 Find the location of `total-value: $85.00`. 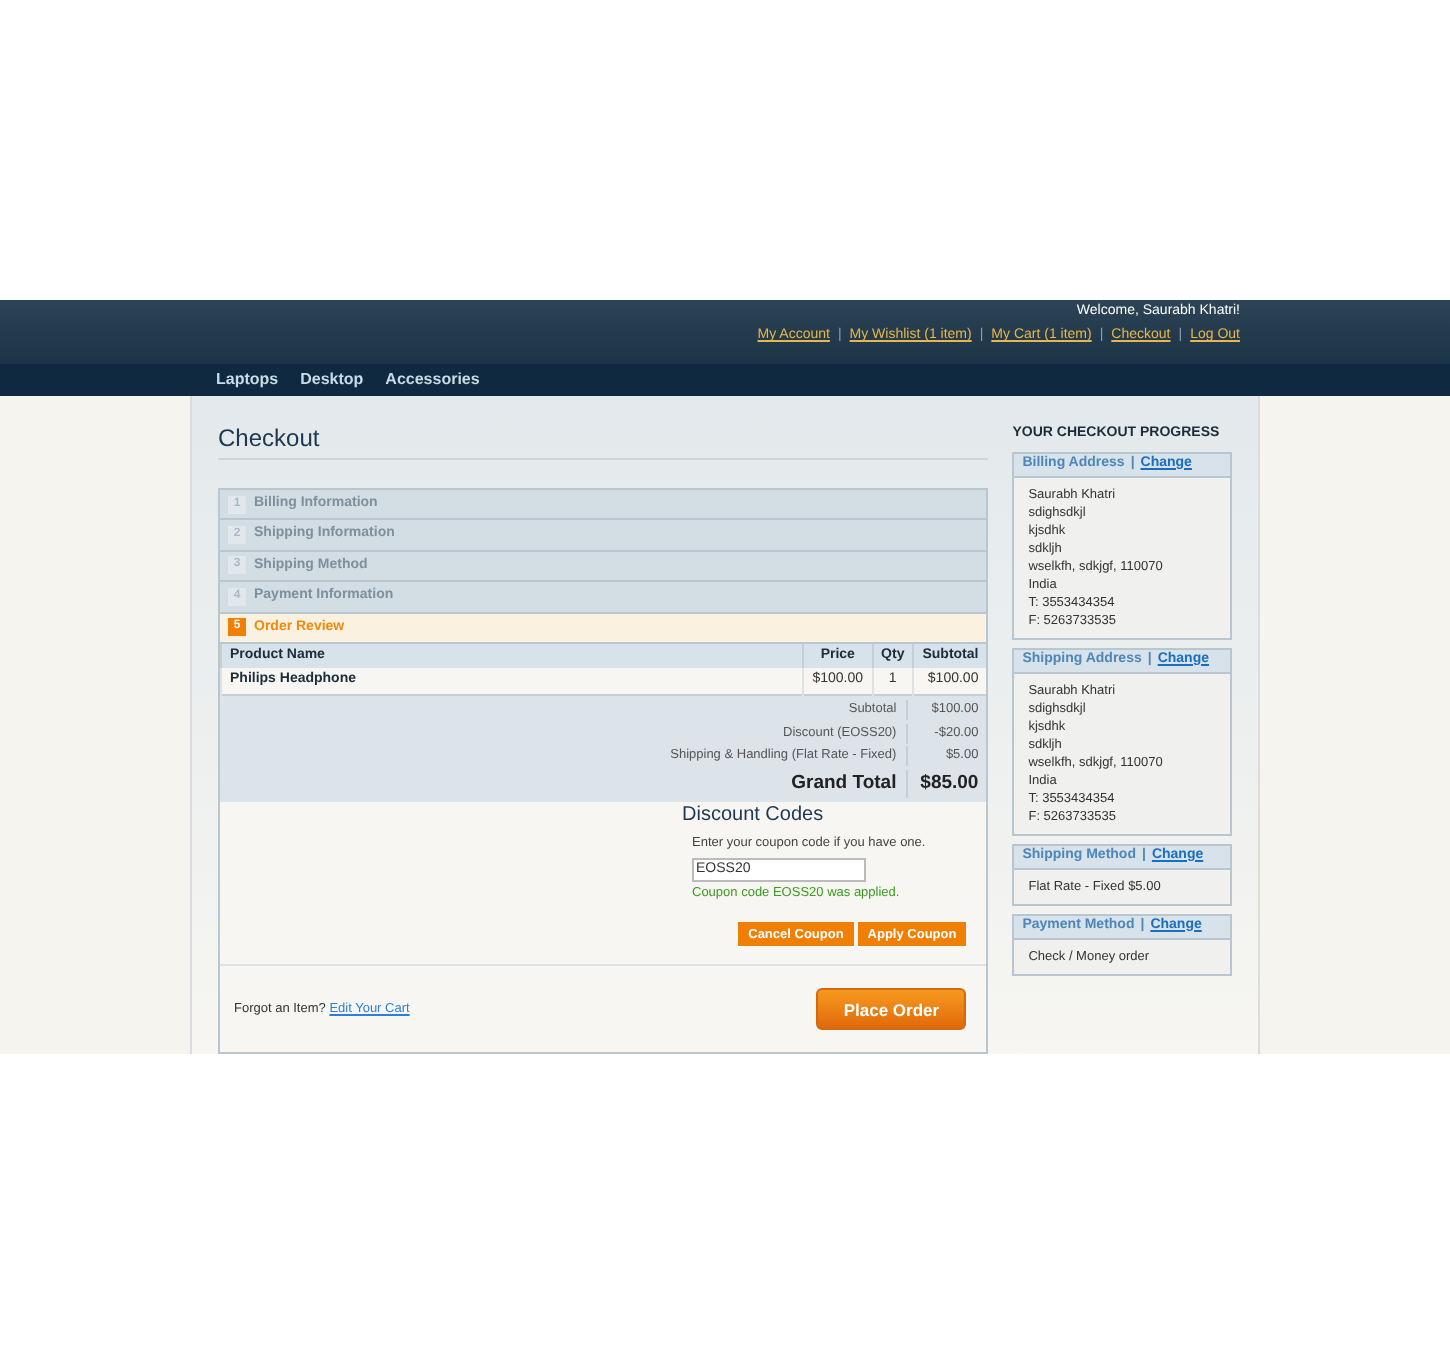

total-value: $85.00 is located at coordinates (946, 784).